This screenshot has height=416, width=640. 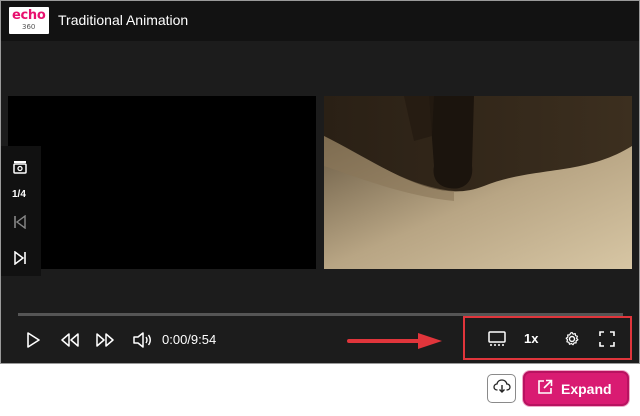 I want to click on expand-label: Expand, so click(x=586, y=388).